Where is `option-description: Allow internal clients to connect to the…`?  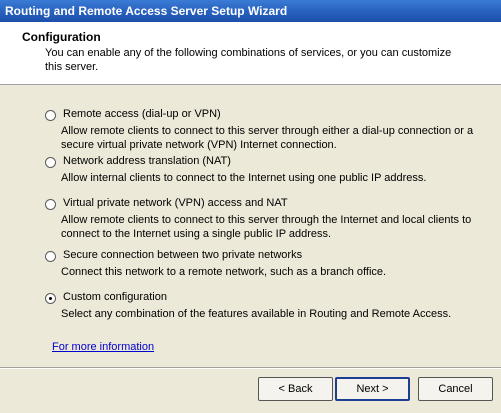
option-description: Allow internal clients to connect to the… is located at coordinates (244, 178).